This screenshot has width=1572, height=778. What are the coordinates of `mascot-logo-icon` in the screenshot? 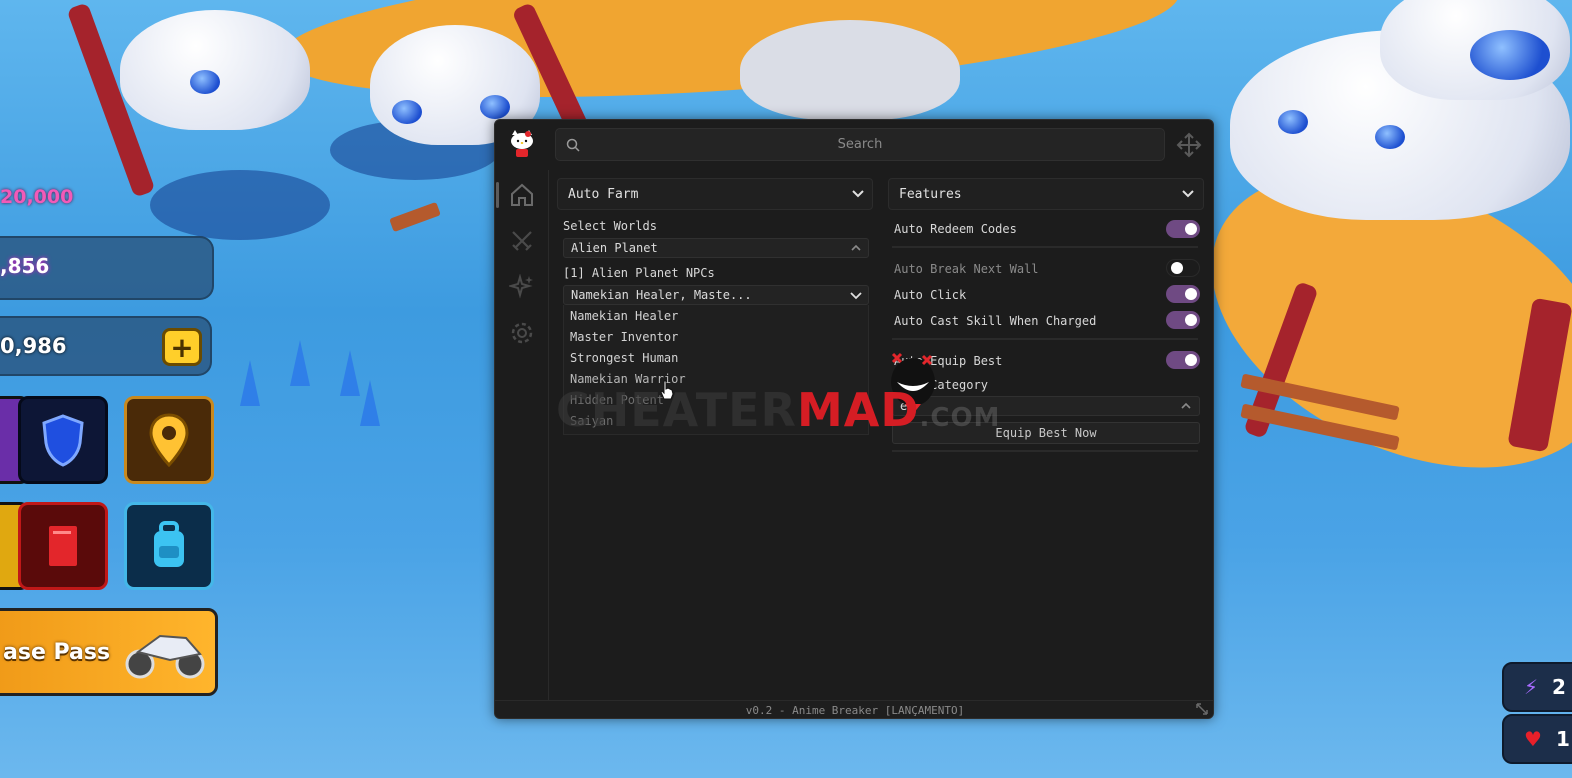 It's located at (913, 383).